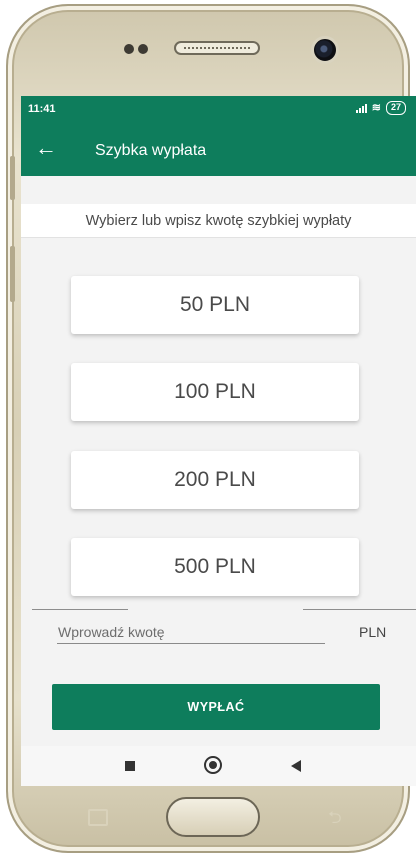 This screenshot has width=416, height=857. I want to click on top-bezel, so click(210, 52).